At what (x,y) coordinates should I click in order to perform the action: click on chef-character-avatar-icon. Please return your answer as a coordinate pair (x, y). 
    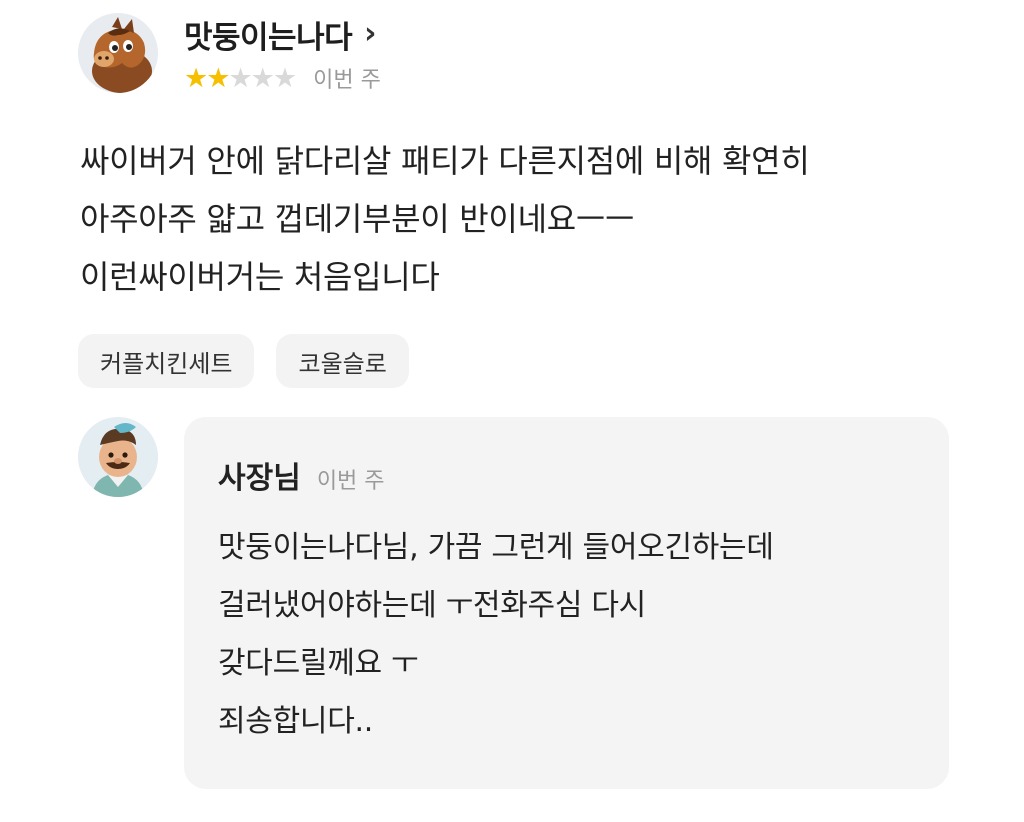
    Looking at the image, I should click on (118, 457).